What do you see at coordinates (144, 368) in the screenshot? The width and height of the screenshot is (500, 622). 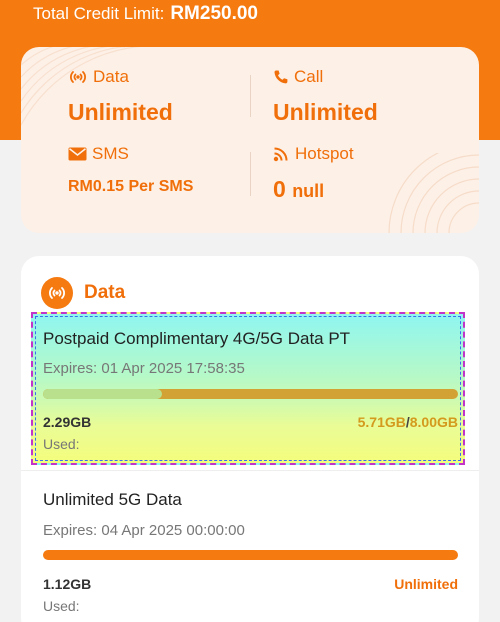 I see `plan-expiry: Expires: 01 Apr 2025 17:58:35` at bounding box center [144, 368].